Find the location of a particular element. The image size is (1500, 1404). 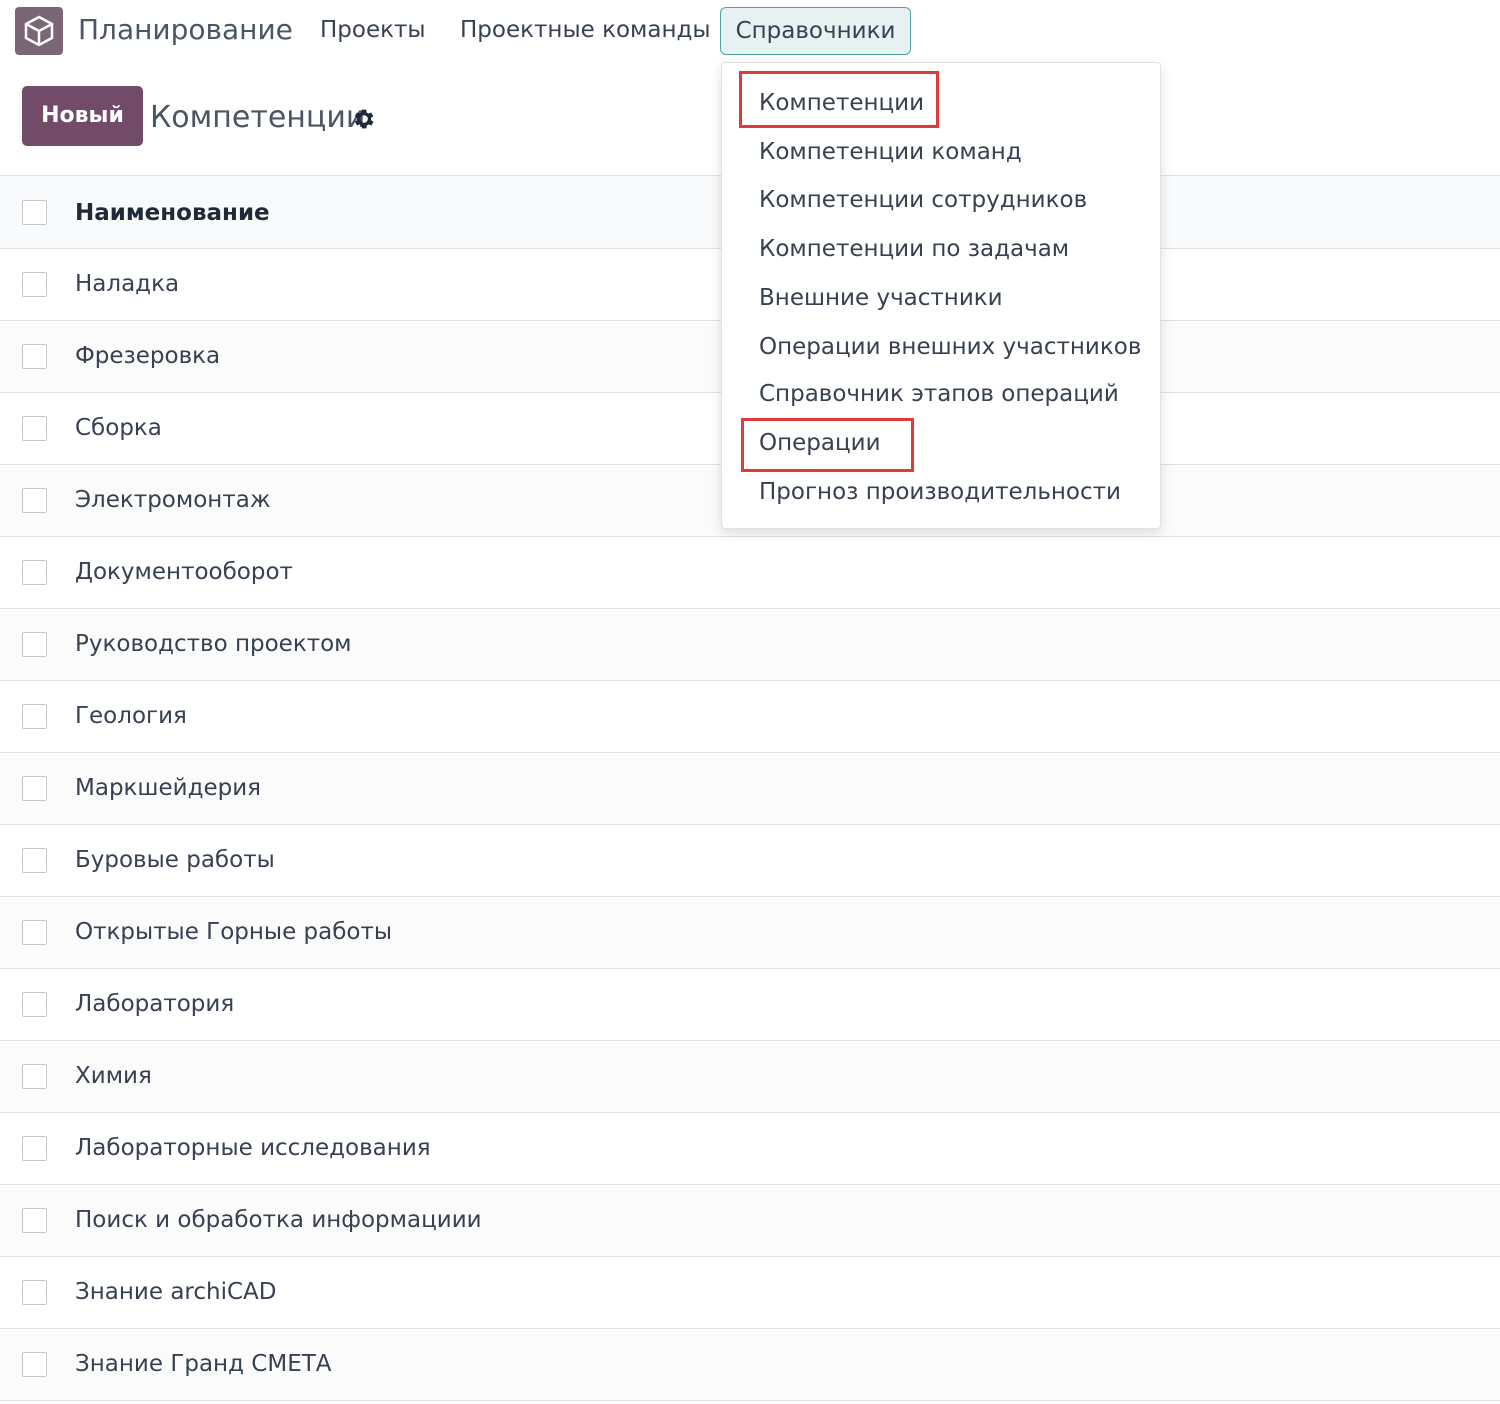

menu-item-employee-competencies: Компетенции сотрудников is located at coordinates (923, 200).